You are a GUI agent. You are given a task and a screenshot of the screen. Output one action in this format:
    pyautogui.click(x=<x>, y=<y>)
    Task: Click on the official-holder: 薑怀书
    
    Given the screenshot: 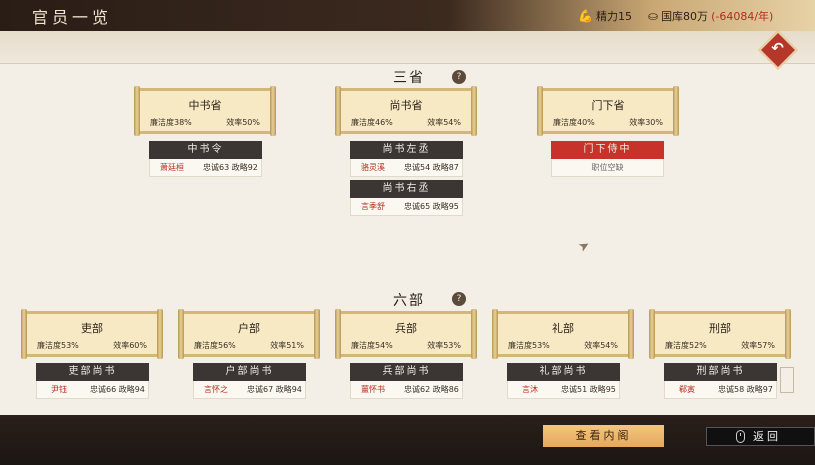 What is the action you would take?
    pyautogui.click(x=373, y=389)
    